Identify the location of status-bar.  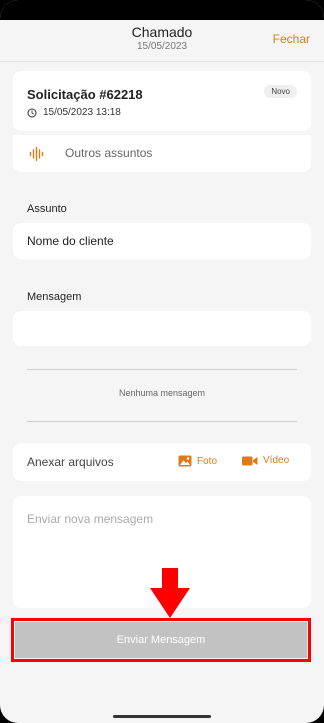
(162, 10).